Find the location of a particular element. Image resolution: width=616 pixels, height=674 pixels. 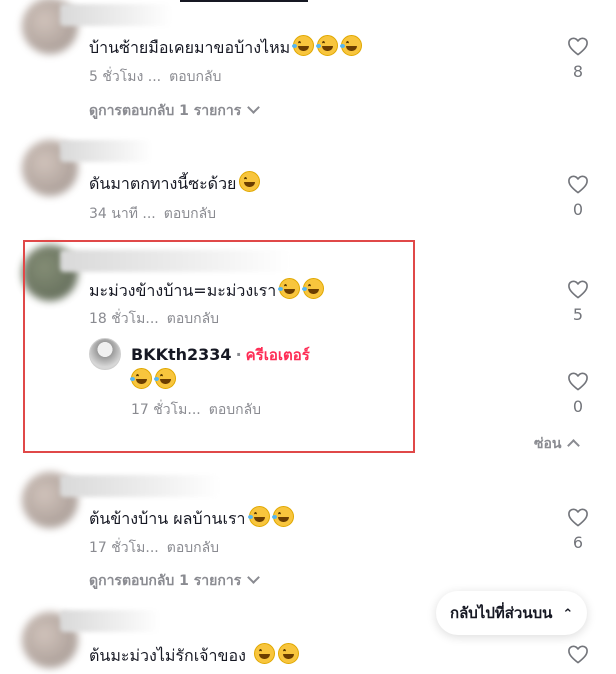

back-to-top-button: กลับไปที่ส่วนบน ⌃ is located at coordinates (512, 613).